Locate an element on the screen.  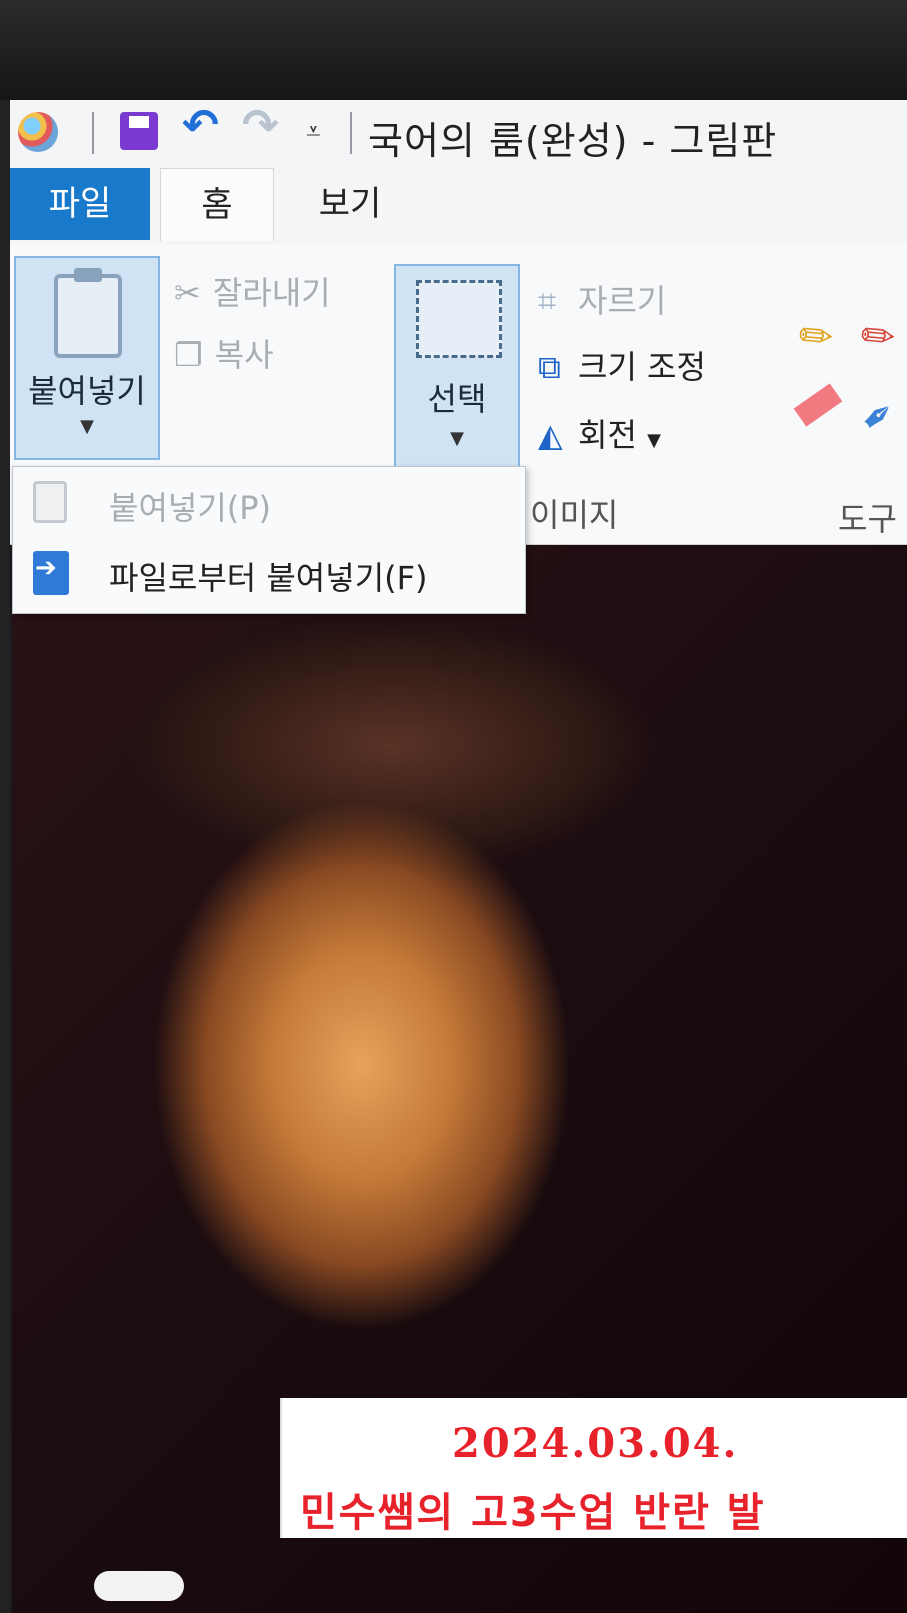
menu-item-label: 붙여넣기(P) is located at coordinates (190, 508).